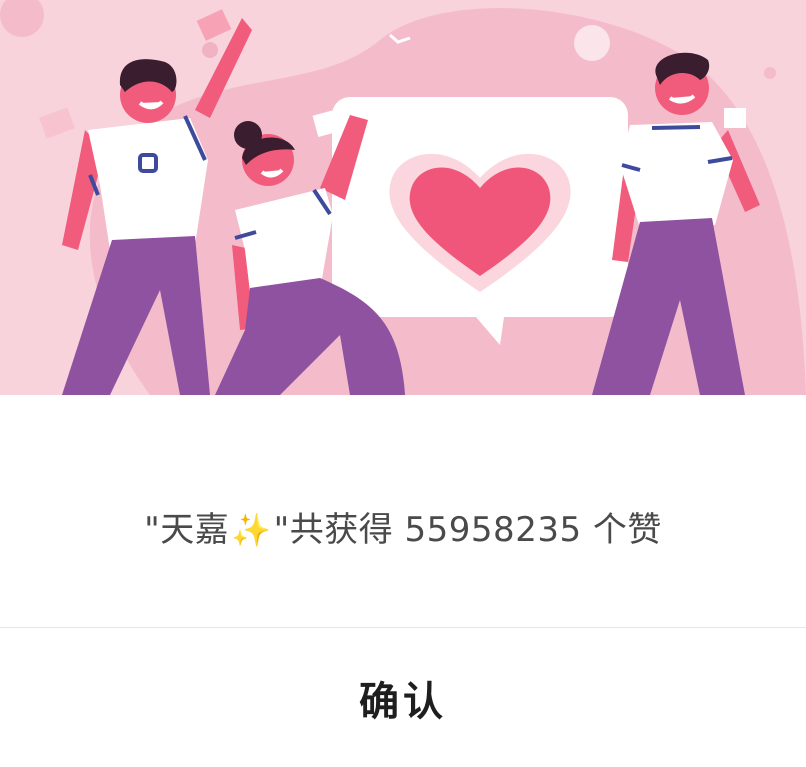 This screenshot has width=806, height=767. What do you see at coordinates (195, 529) in the screenshot?
I see `user-nickname: 天嘉` at bounding box center [195, 529].